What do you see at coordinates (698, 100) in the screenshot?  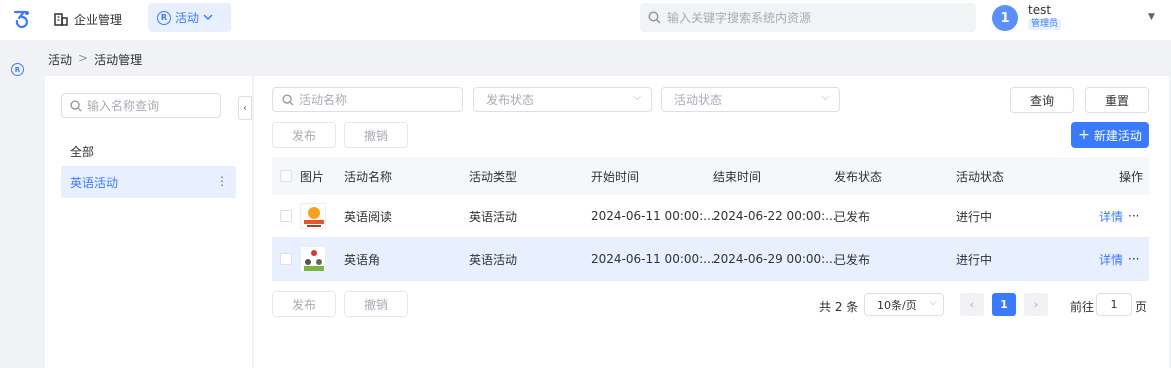 I see `activity-status-placeholder: 活动状态` at bounding box center [698, 100].